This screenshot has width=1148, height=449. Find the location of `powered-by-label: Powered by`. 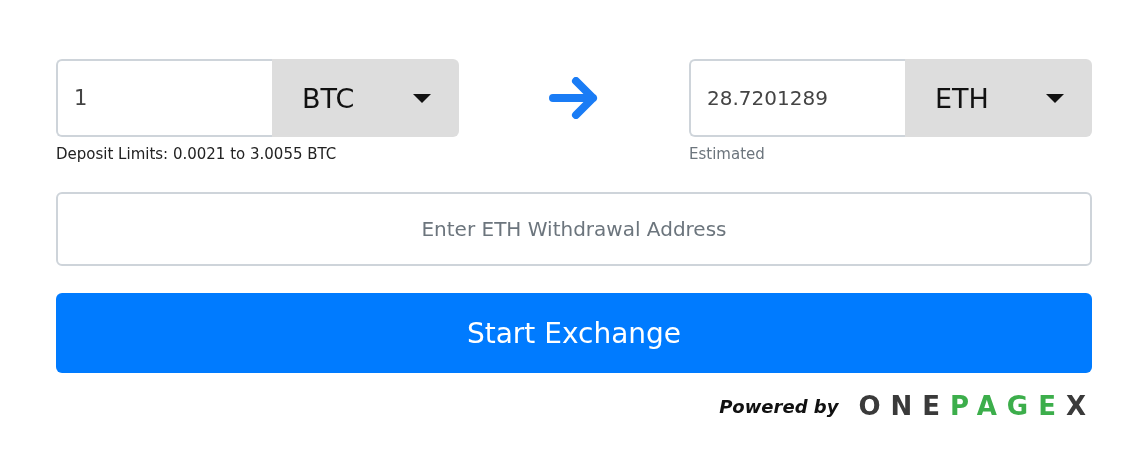

powered-by-label: Powered by is located at coordinates (779, 406).